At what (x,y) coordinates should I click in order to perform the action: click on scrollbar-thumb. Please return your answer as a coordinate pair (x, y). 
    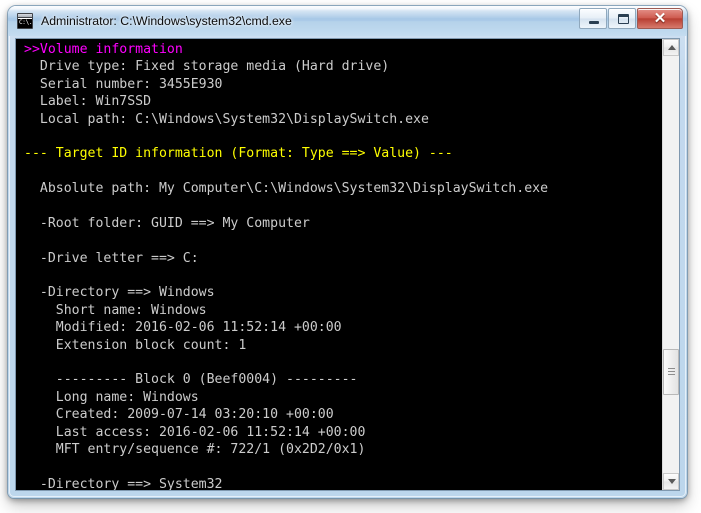
    Looking at the image, I should click on (671, 372).